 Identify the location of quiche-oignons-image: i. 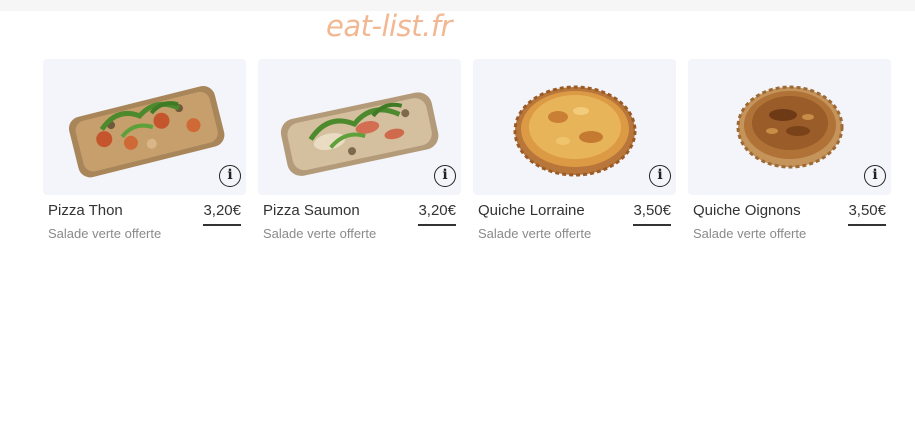
(789, 127).